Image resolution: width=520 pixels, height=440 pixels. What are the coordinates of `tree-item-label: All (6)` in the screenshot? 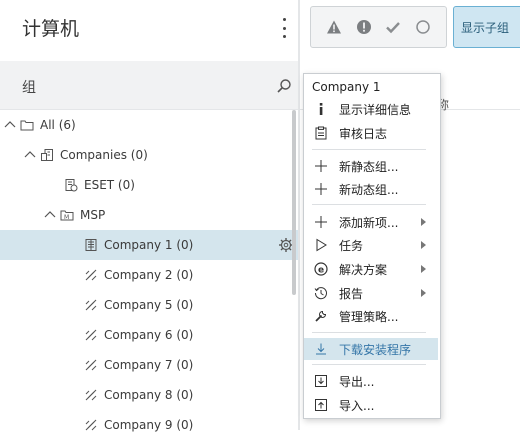 It's located at (58, 125).